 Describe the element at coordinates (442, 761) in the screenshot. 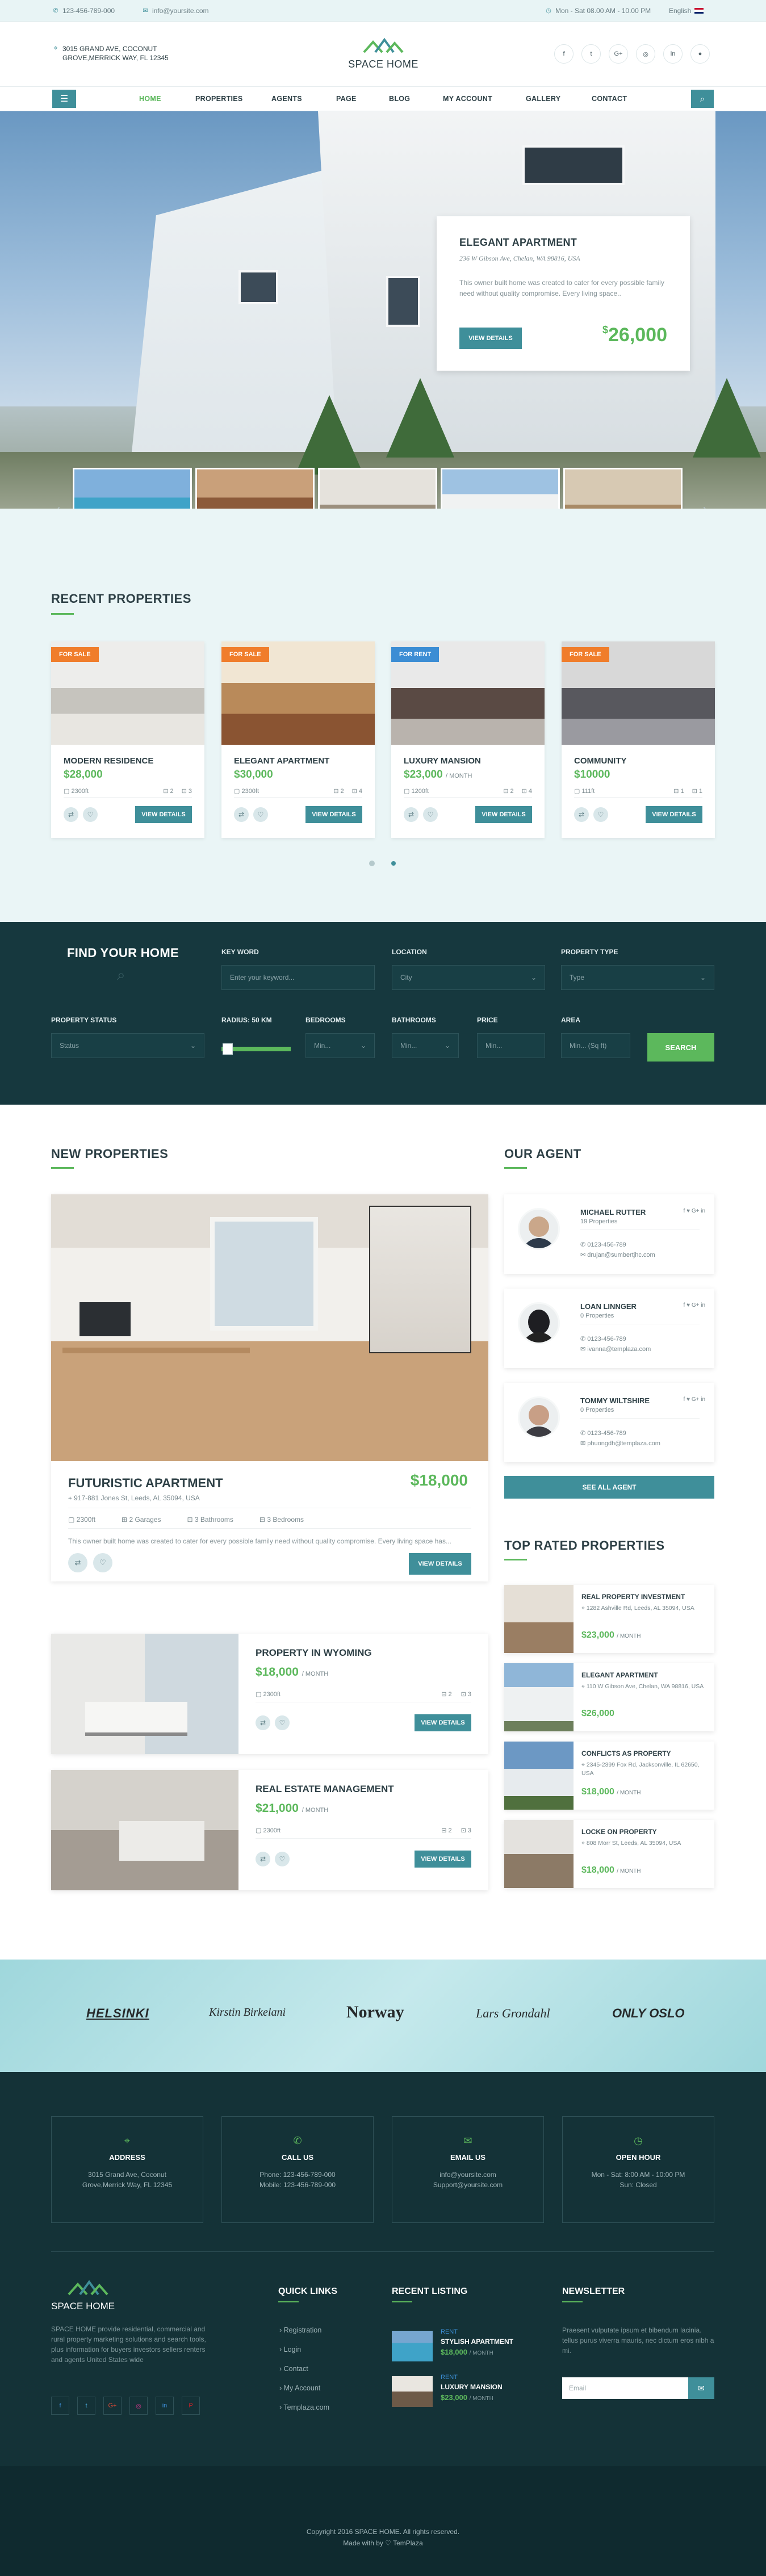

I see `property-name: LUXURY MANSION` at that location.